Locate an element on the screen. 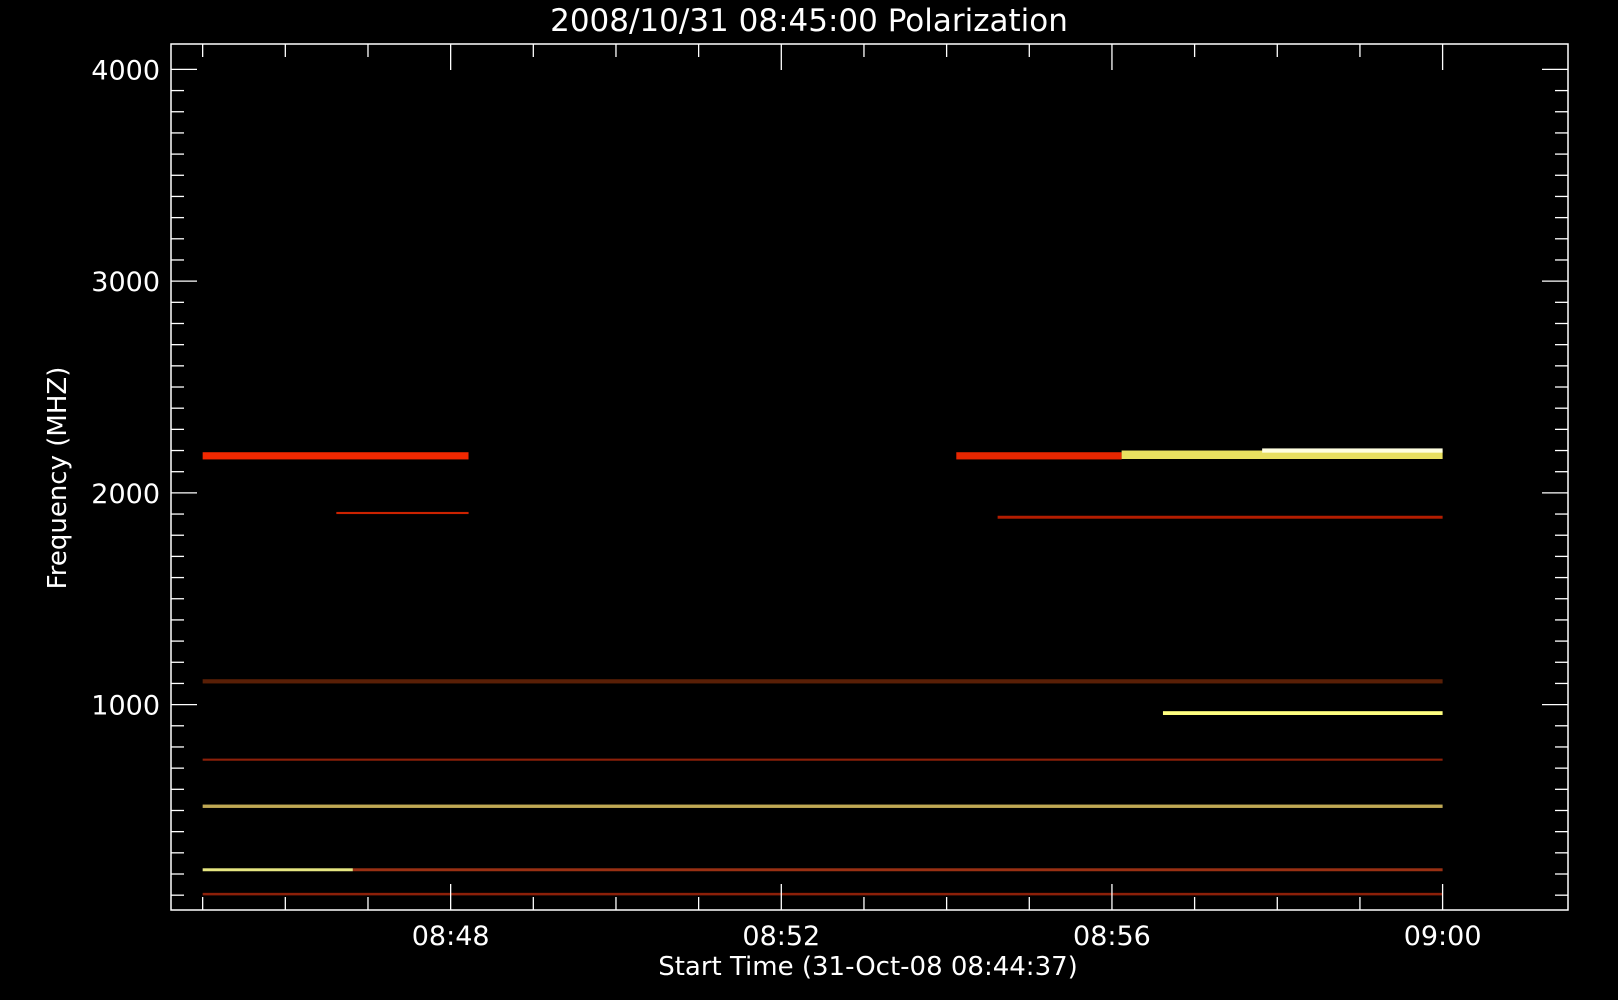 The height and width of the screenshot is (1000, 1618). y-tick-label: 1000 is located at coordinates (125, 706).